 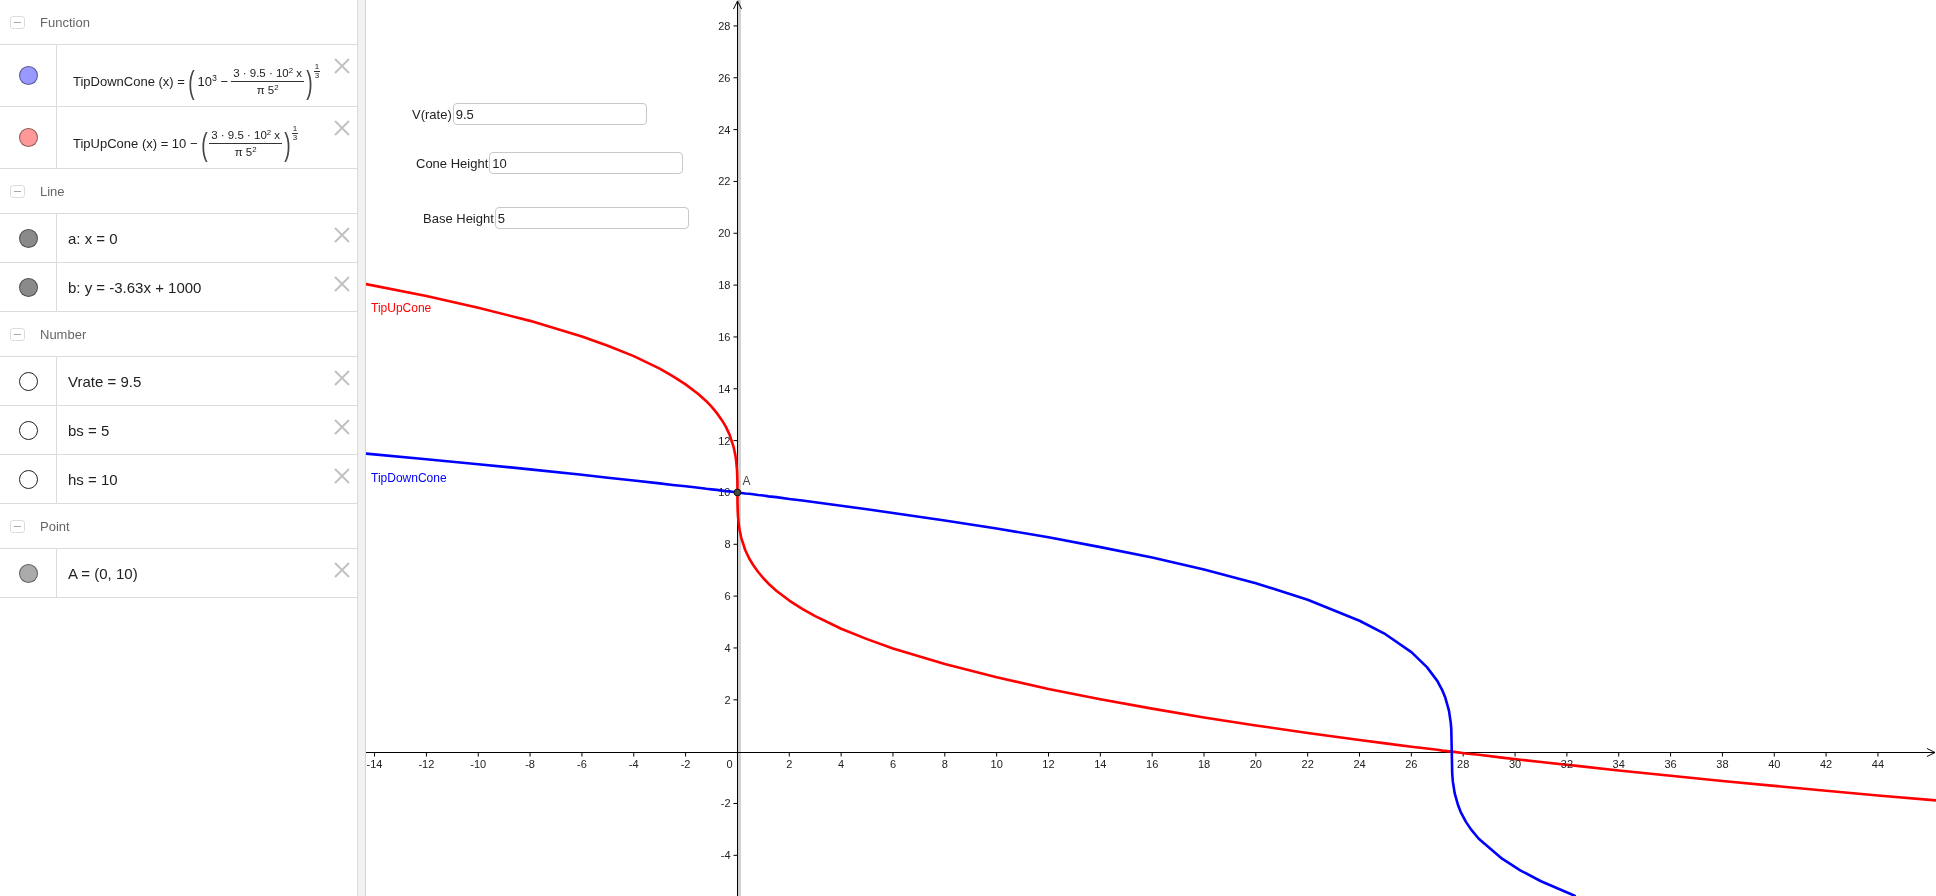 What do you see at coordinates (52, 191) in the screenshot?
I see `group-title: Line` at bounding box center [52, 191].